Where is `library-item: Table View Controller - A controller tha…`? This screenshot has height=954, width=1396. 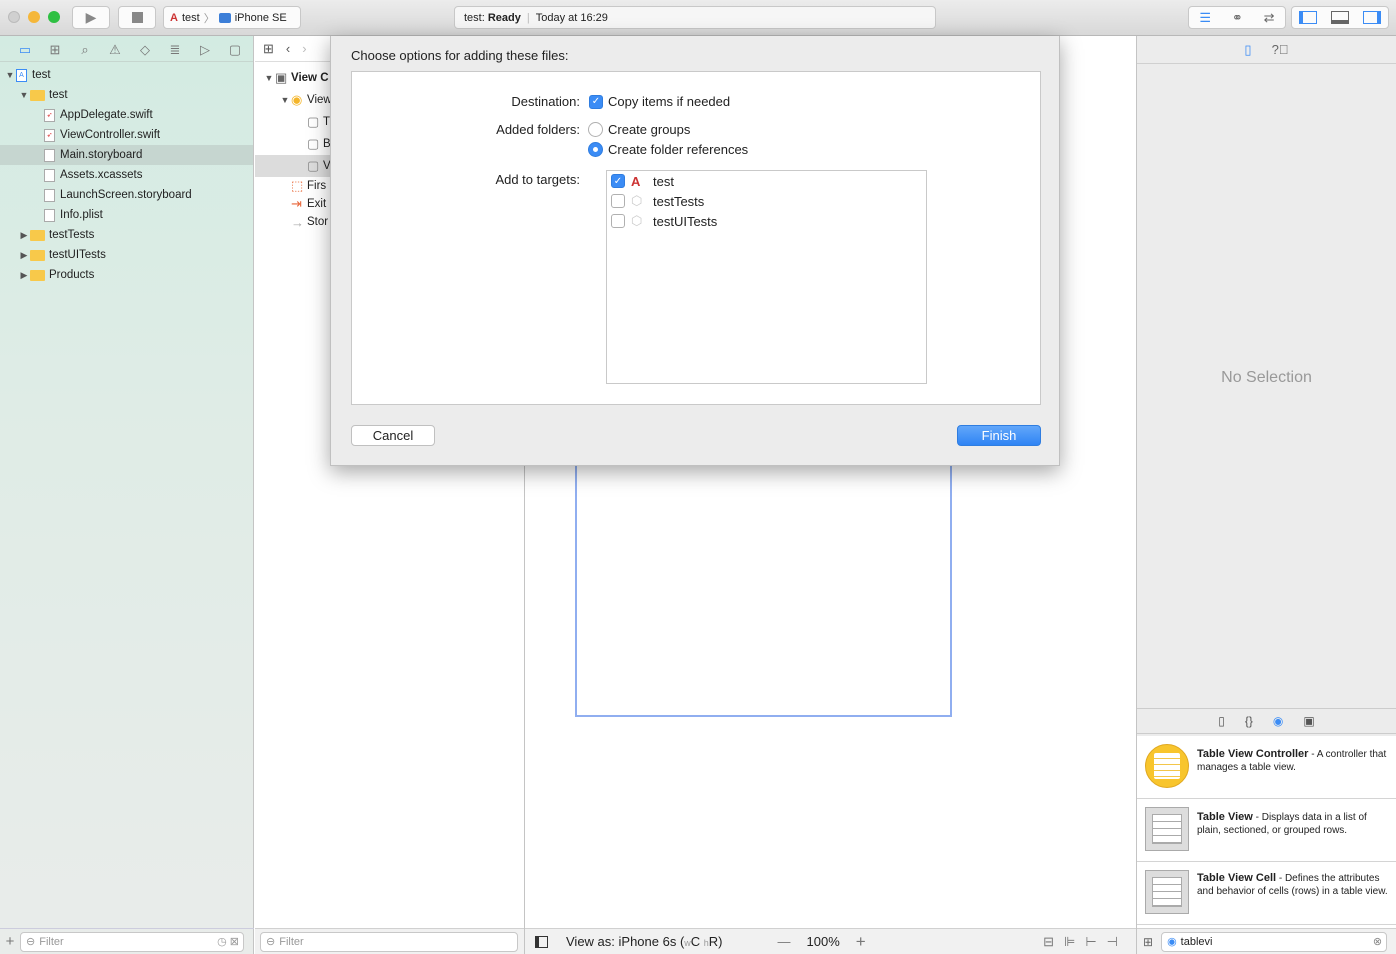 library-item: Table View Controller - A controller tha… is located at coordinates (1266, 767).